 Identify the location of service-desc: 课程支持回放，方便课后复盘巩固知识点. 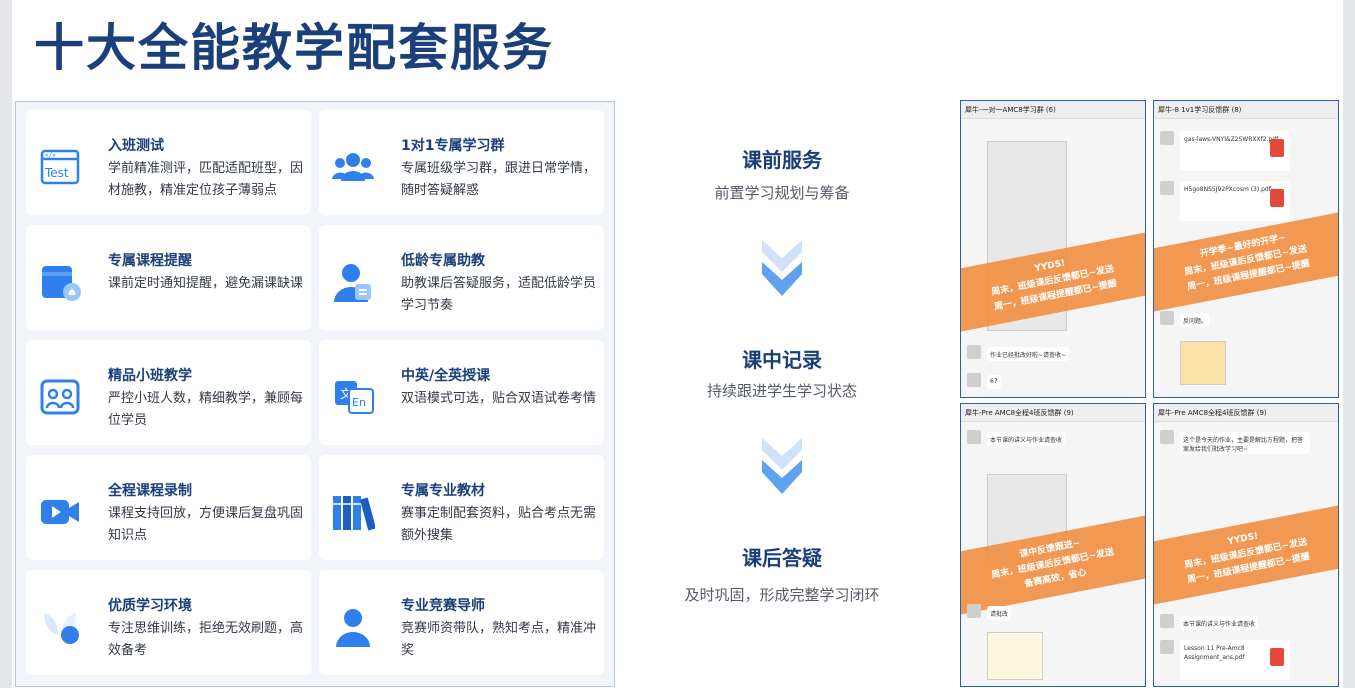
(206, 524).